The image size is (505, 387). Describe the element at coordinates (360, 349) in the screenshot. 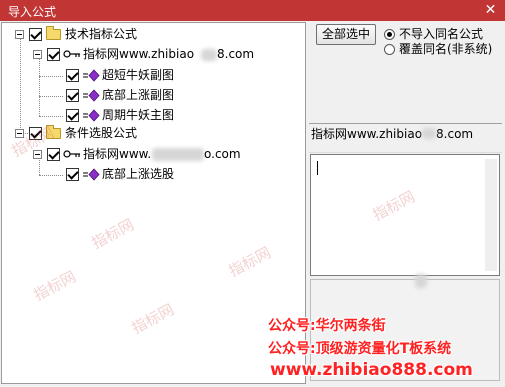

I see `promo-line-2: 公众号:顶级游资量化T板系统` at that location.